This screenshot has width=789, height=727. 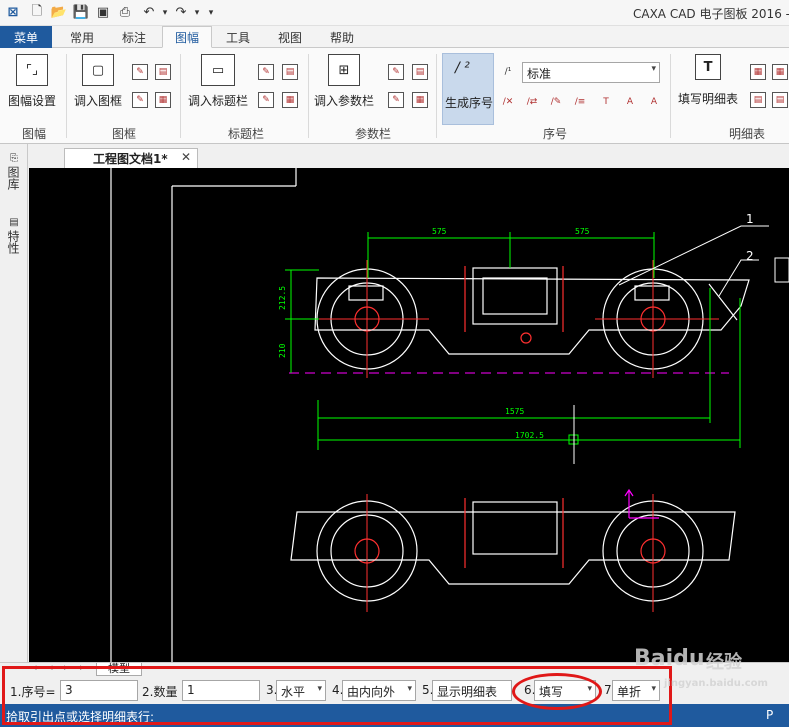 What do you see at coordinates (780, 72) in the screenshot?
I see `bom-insert-icon: ▦` at bounding box center [780, 72].